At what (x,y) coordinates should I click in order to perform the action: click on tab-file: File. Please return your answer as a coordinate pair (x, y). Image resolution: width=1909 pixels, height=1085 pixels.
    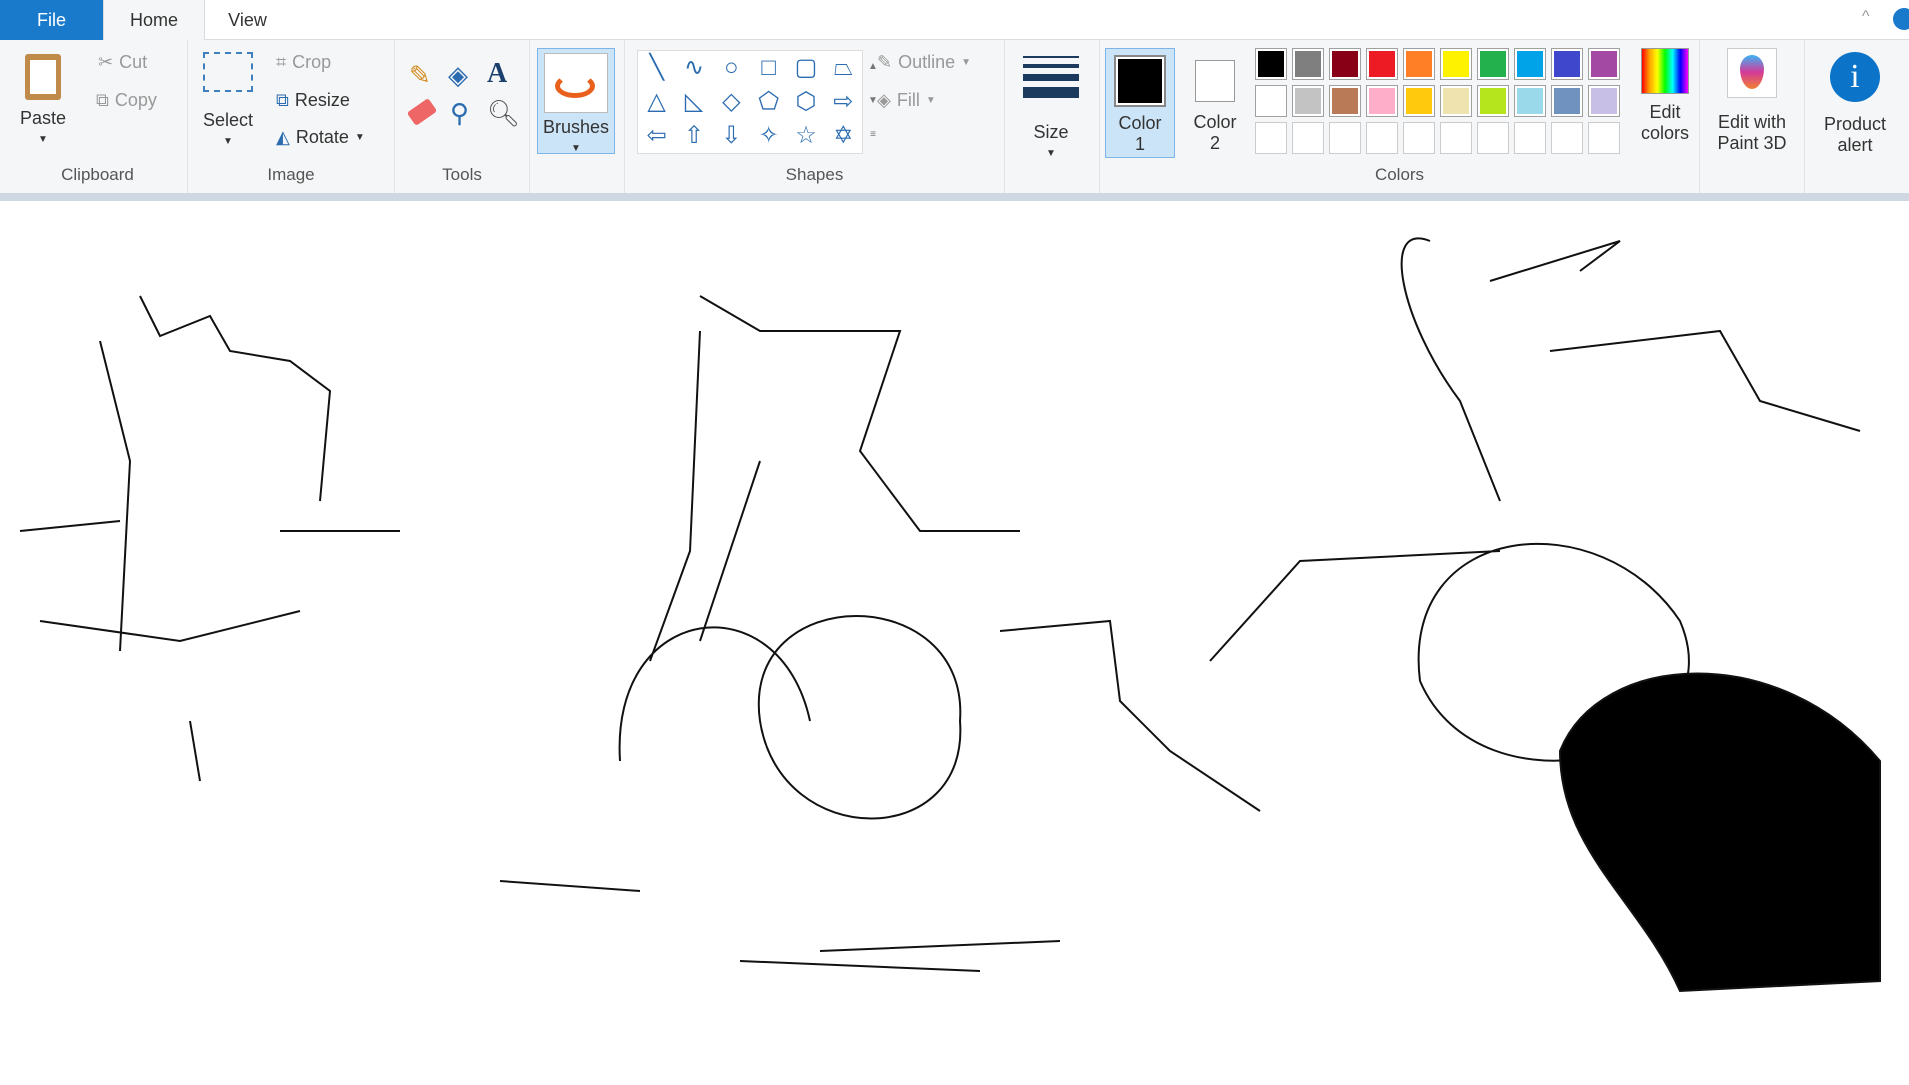
    Looking at the image, I should click on (51, 20).